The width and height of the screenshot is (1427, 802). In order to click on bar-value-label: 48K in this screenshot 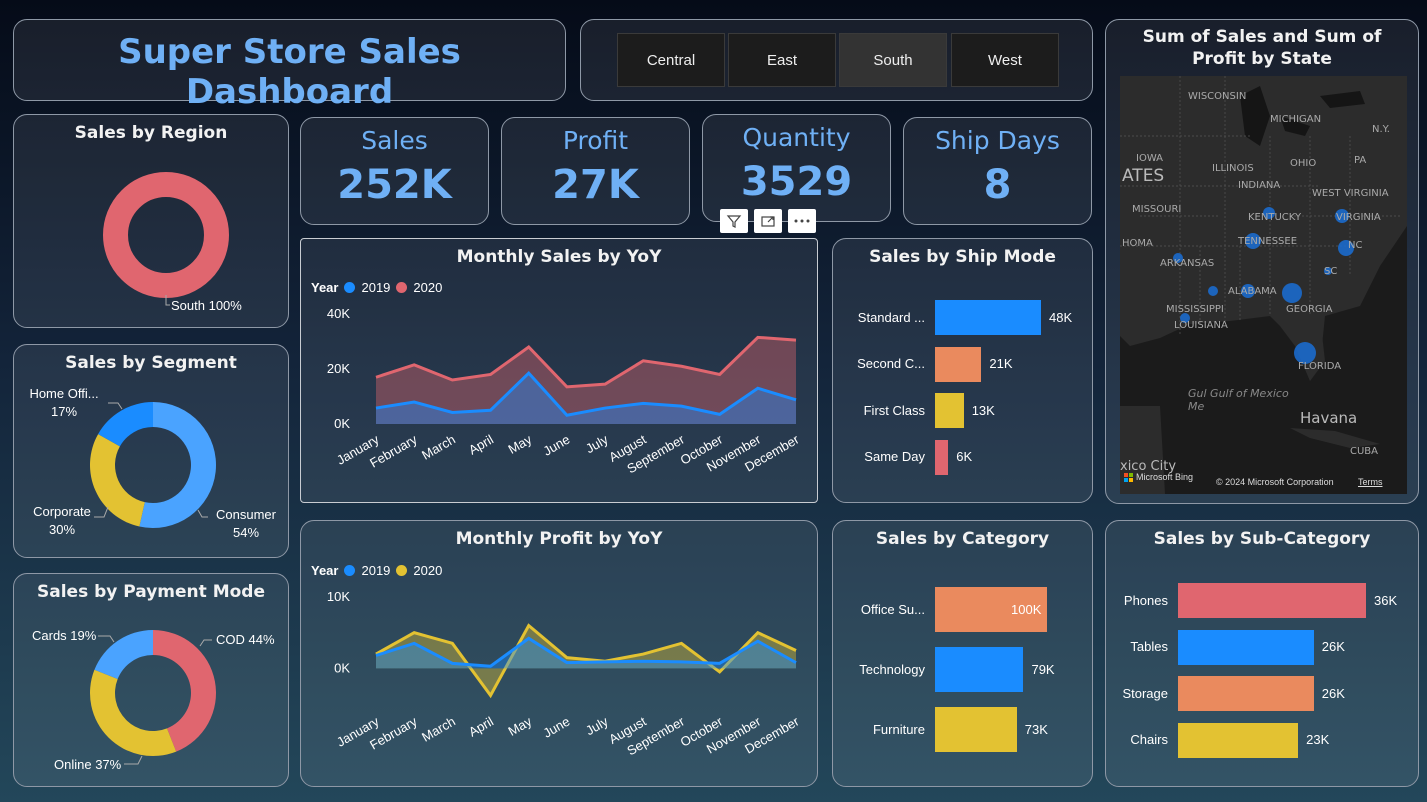, I will do `click(1061, 317)`.